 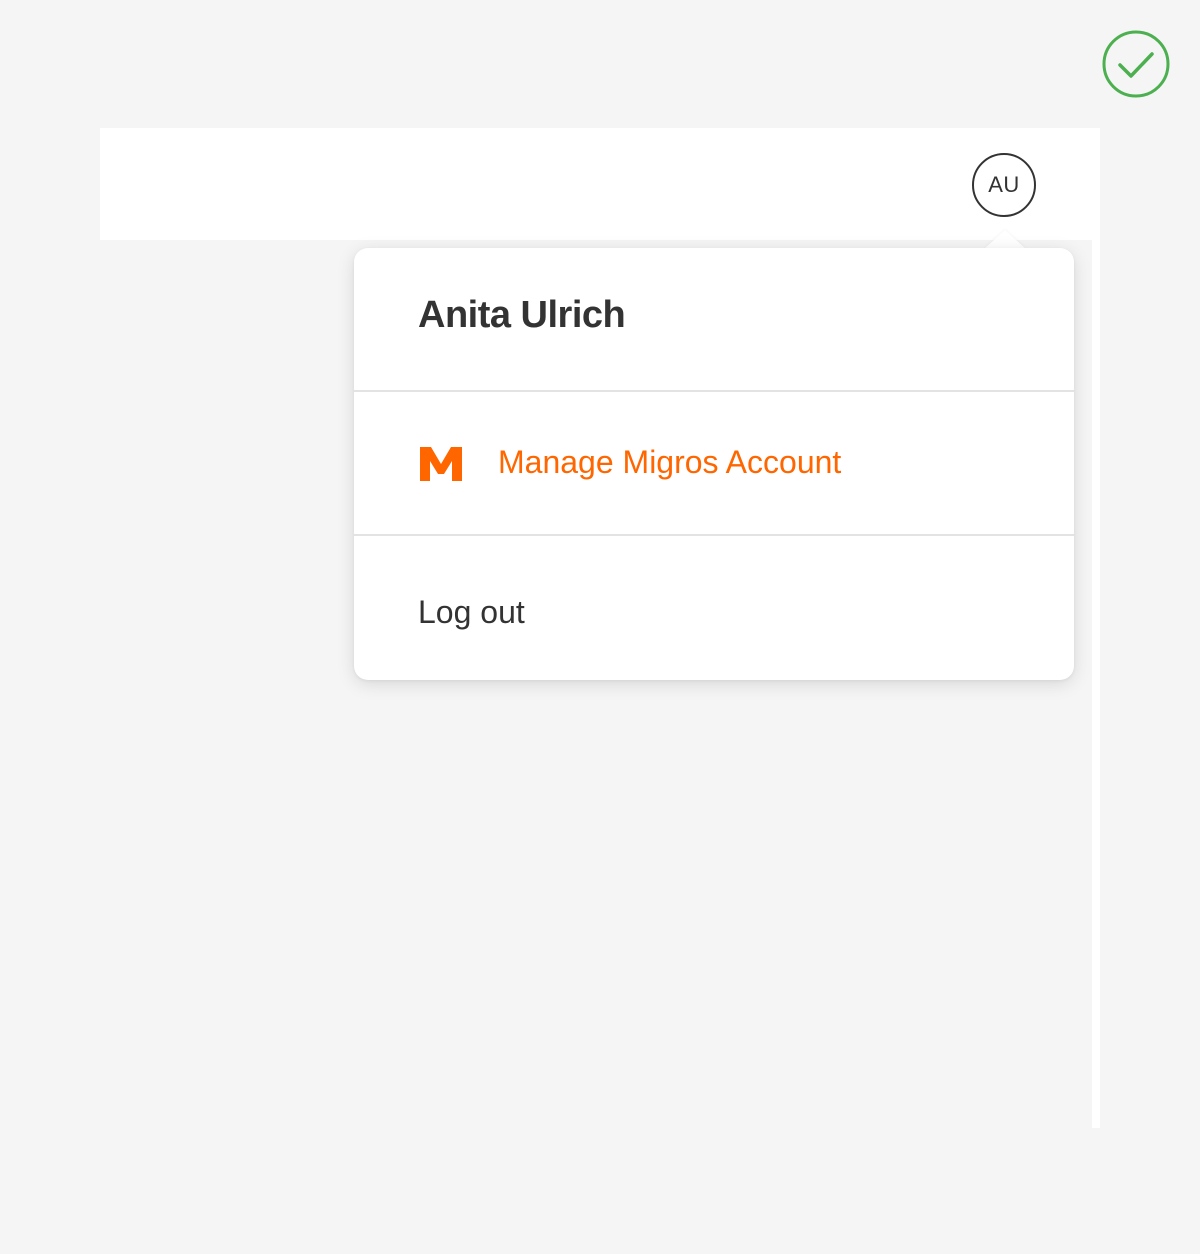 I want to click on content-panel-edge, so click(x=1096, y=684).